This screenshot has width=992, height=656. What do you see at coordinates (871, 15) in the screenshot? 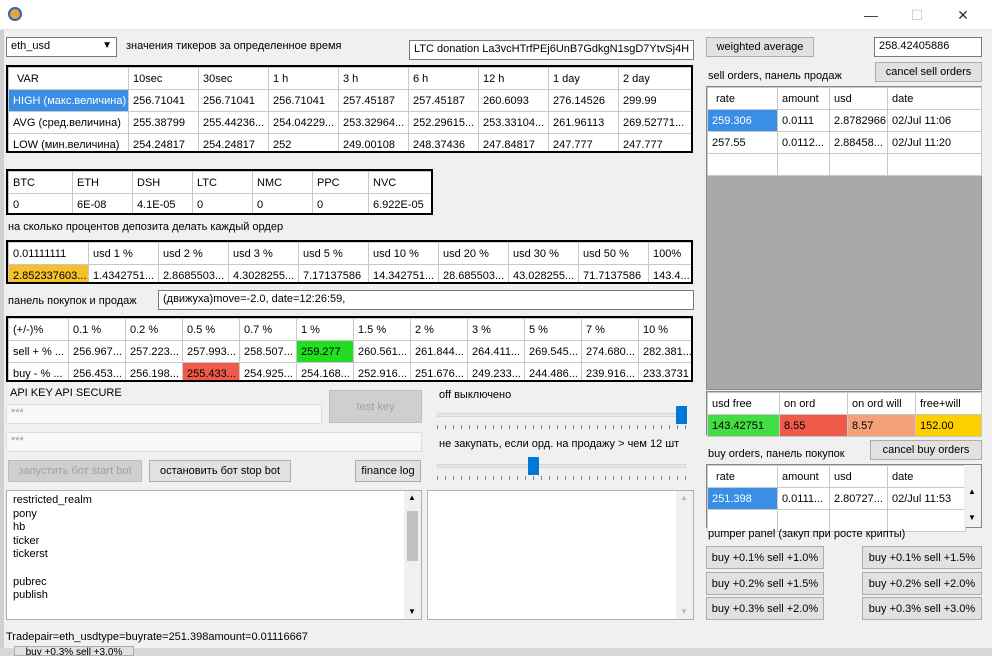
I see `minimize-button: —` at bounding box center [871, 15].